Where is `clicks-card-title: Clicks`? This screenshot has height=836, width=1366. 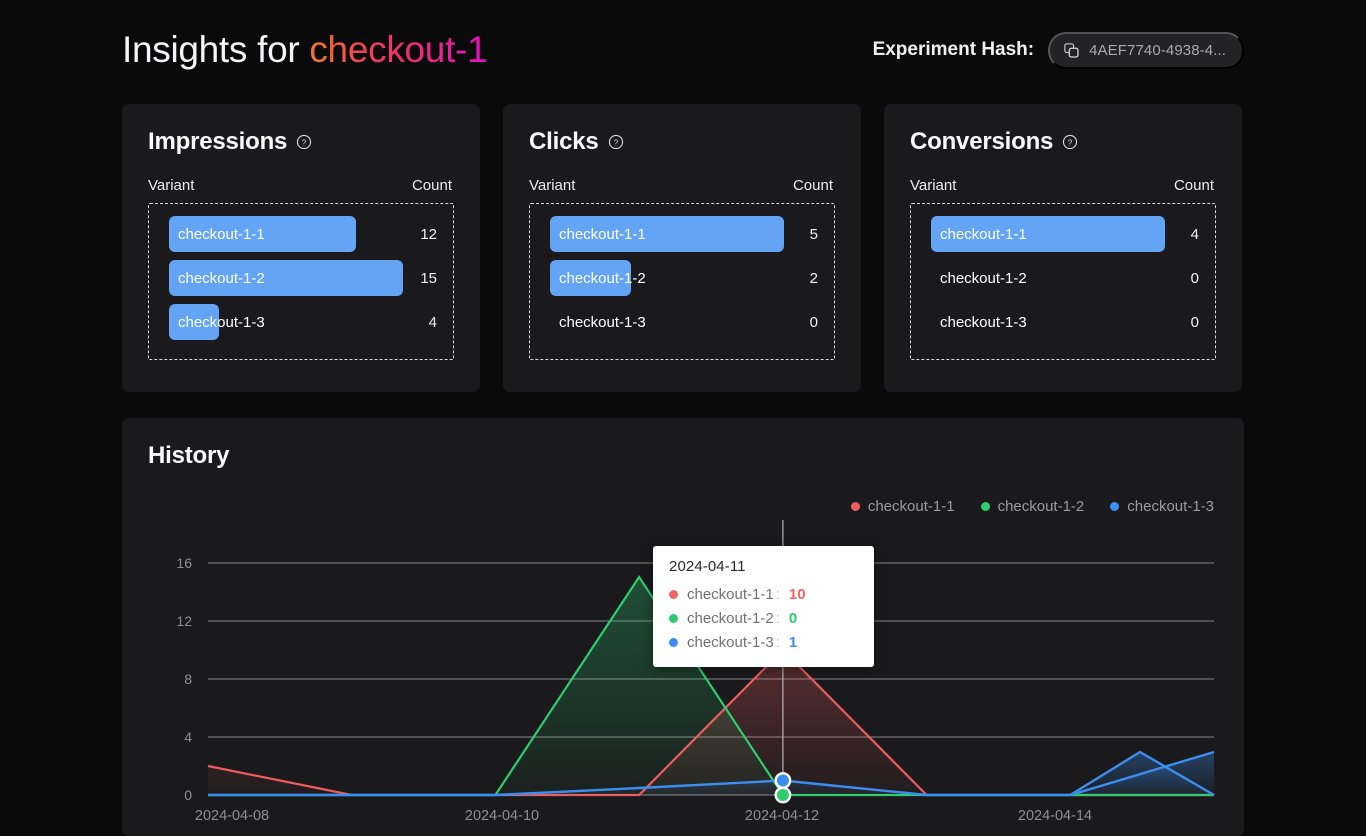
clicks-card-title: Clicks is located at coordinates (564, 141).